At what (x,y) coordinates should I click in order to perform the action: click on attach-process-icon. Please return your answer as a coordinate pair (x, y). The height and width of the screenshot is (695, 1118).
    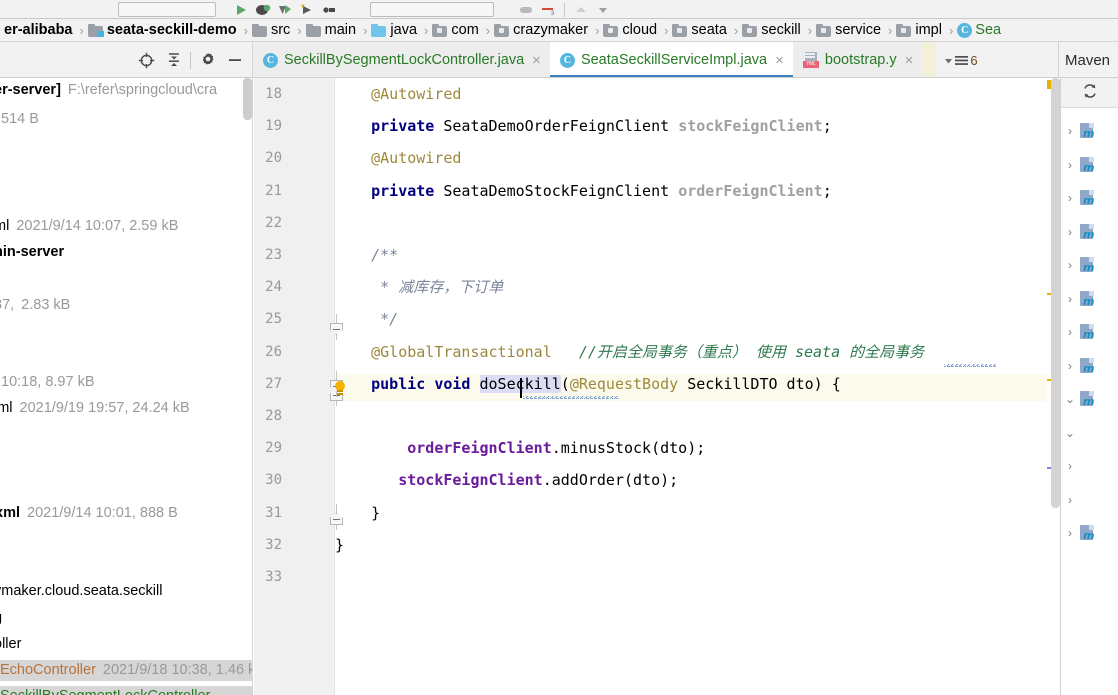
    Looking at the image, I should click on (329, 10).